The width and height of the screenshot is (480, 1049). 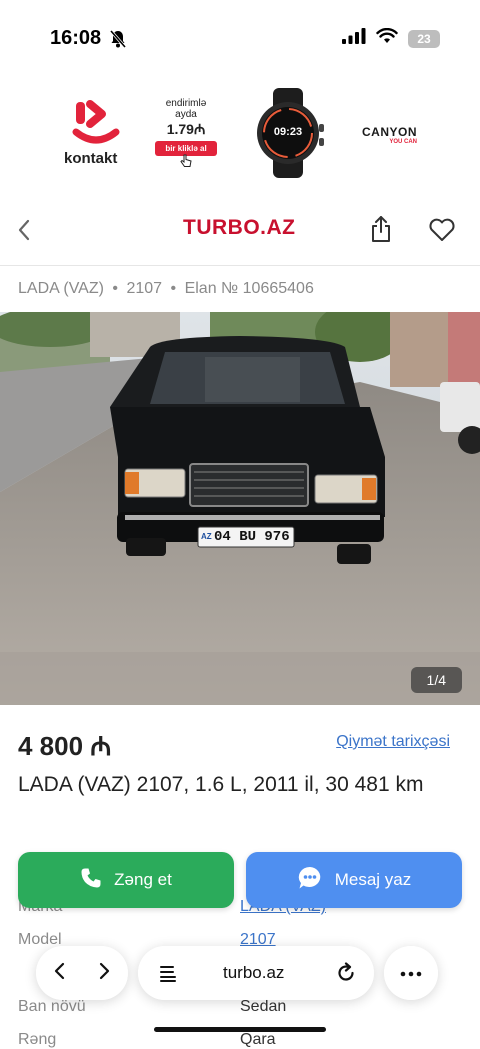 What do you see at coordinates (143, 879) in the screenshot?
I see `call-button-label: Zəng et` at bounding box center [143, 879].